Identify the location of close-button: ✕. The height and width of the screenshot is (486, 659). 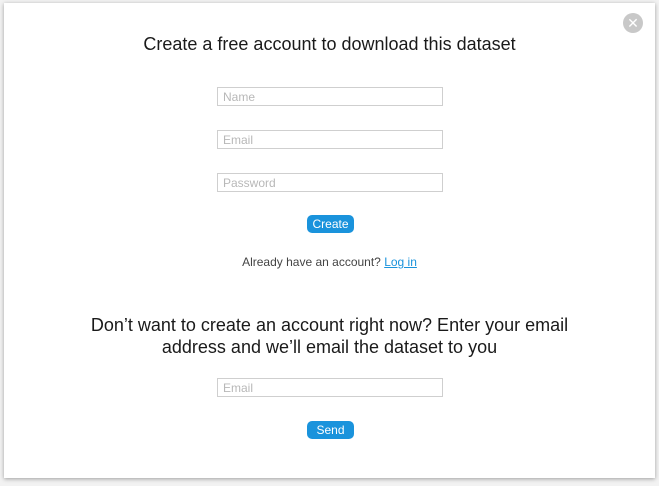
(633, 23).